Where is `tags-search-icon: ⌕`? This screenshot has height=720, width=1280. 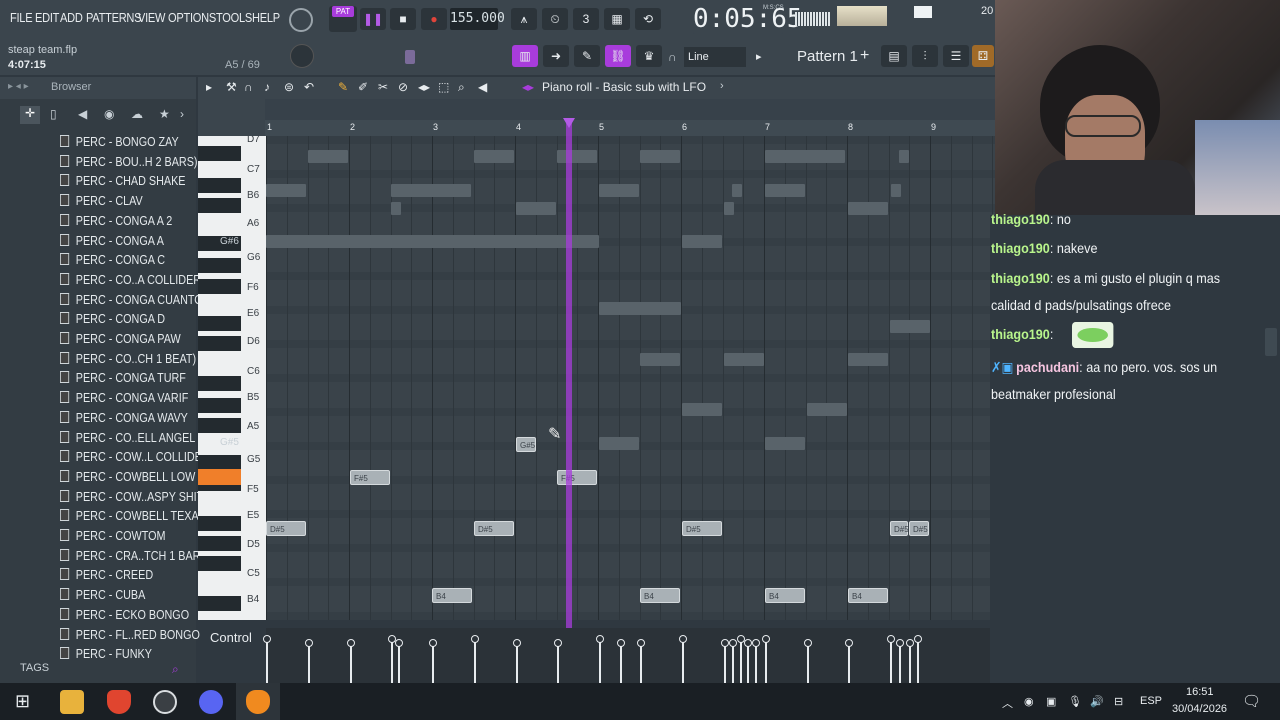
tags-search-icon: ⌕ is located at coordinates (175, 669).